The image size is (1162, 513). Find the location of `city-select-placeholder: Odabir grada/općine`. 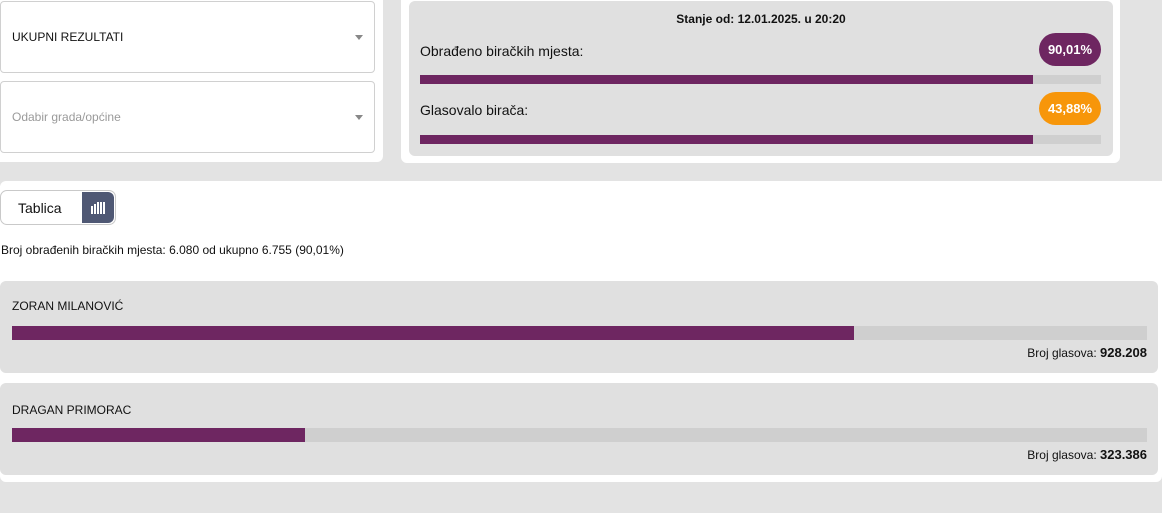

city-select-placeholder: Odabir grada/općine is located at coordinates (66, 117).